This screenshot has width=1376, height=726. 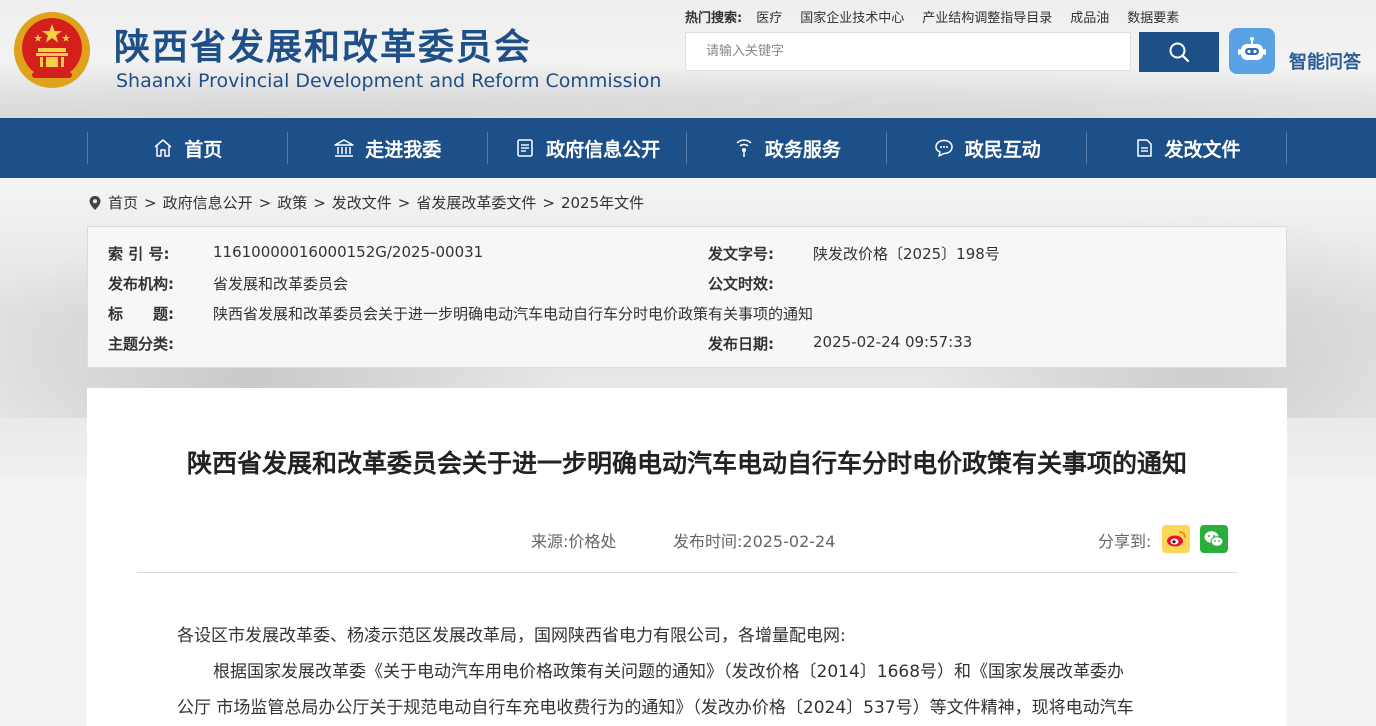 What do you see at coordinates (987, 16) in the screenshot?
I see `hot-search-link: 产业结构调整指导目录` at bounding box center [987, 16].